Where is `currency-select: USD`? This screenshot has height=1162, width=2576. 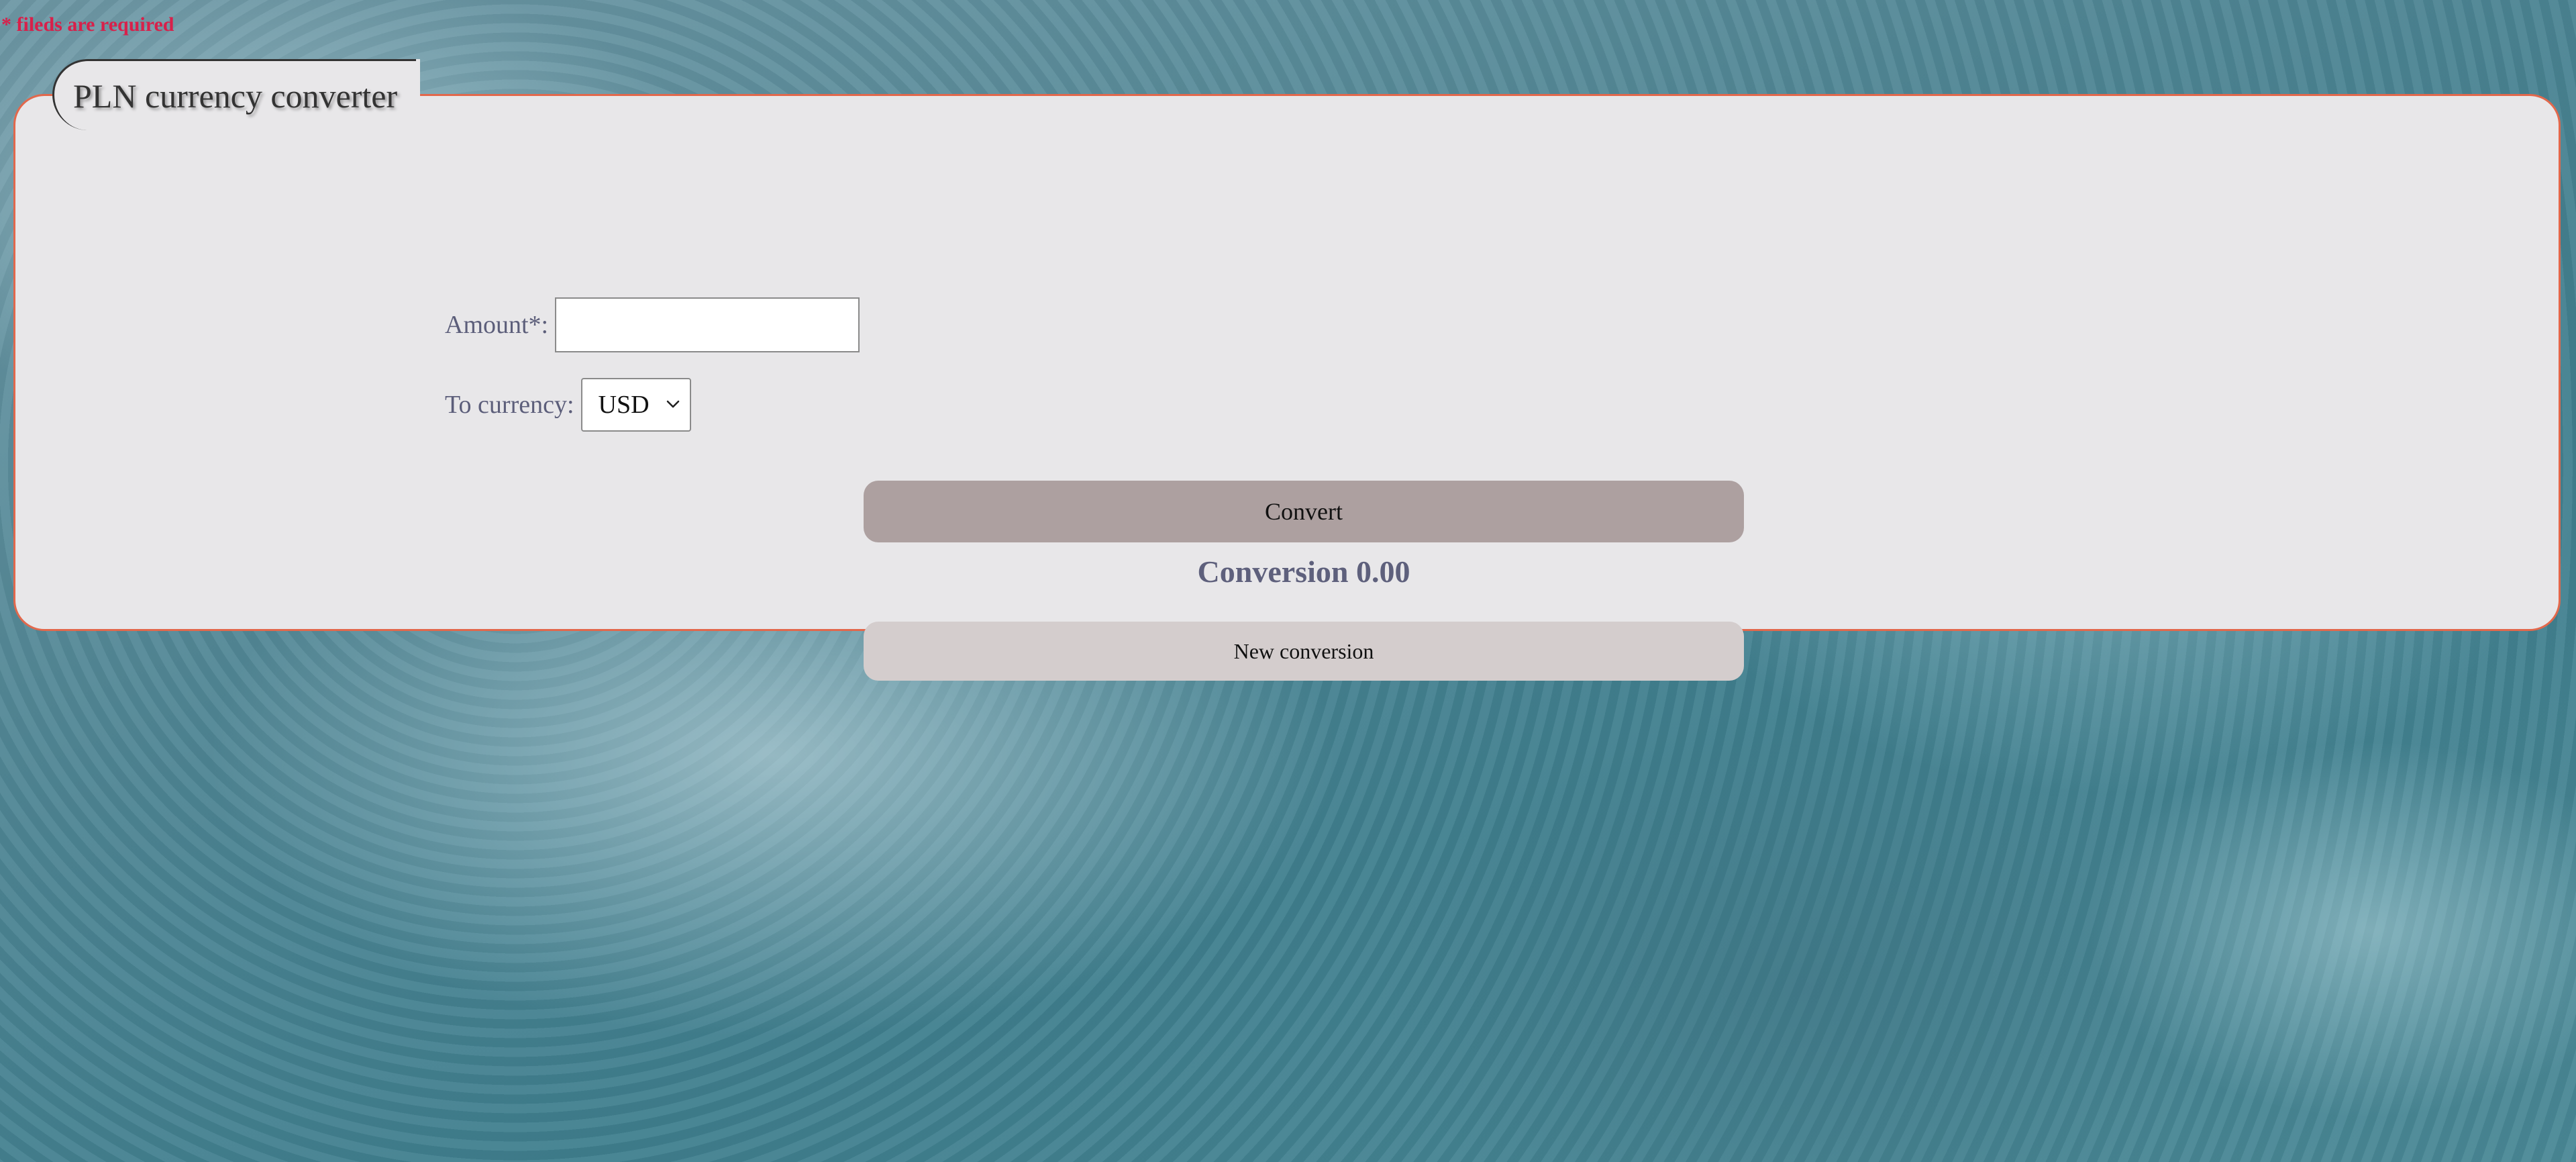
currency-select: USD is located at coordinates (635, 405).